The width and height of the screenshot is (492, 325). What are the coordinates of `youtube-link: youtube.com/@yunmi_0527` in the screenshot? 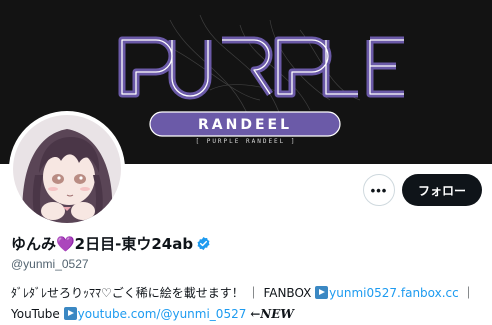 It's located at (155, 314).